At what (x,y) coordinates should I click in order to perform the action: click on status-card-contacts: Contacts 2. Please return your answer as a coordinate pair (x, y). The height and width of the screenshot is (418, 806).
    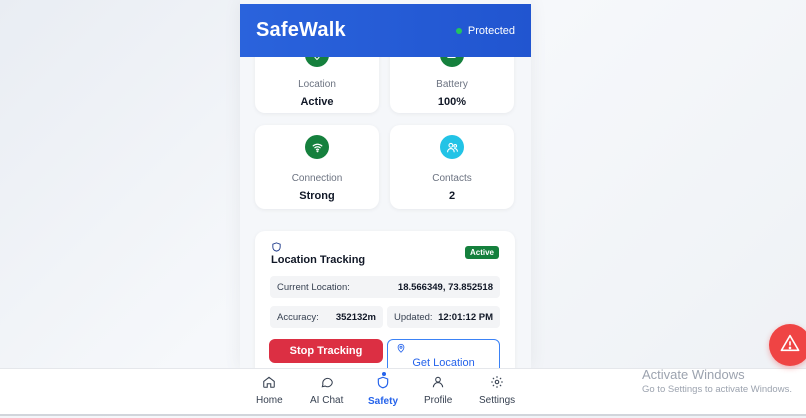
    Looking at the image, I should click on (452, 167).